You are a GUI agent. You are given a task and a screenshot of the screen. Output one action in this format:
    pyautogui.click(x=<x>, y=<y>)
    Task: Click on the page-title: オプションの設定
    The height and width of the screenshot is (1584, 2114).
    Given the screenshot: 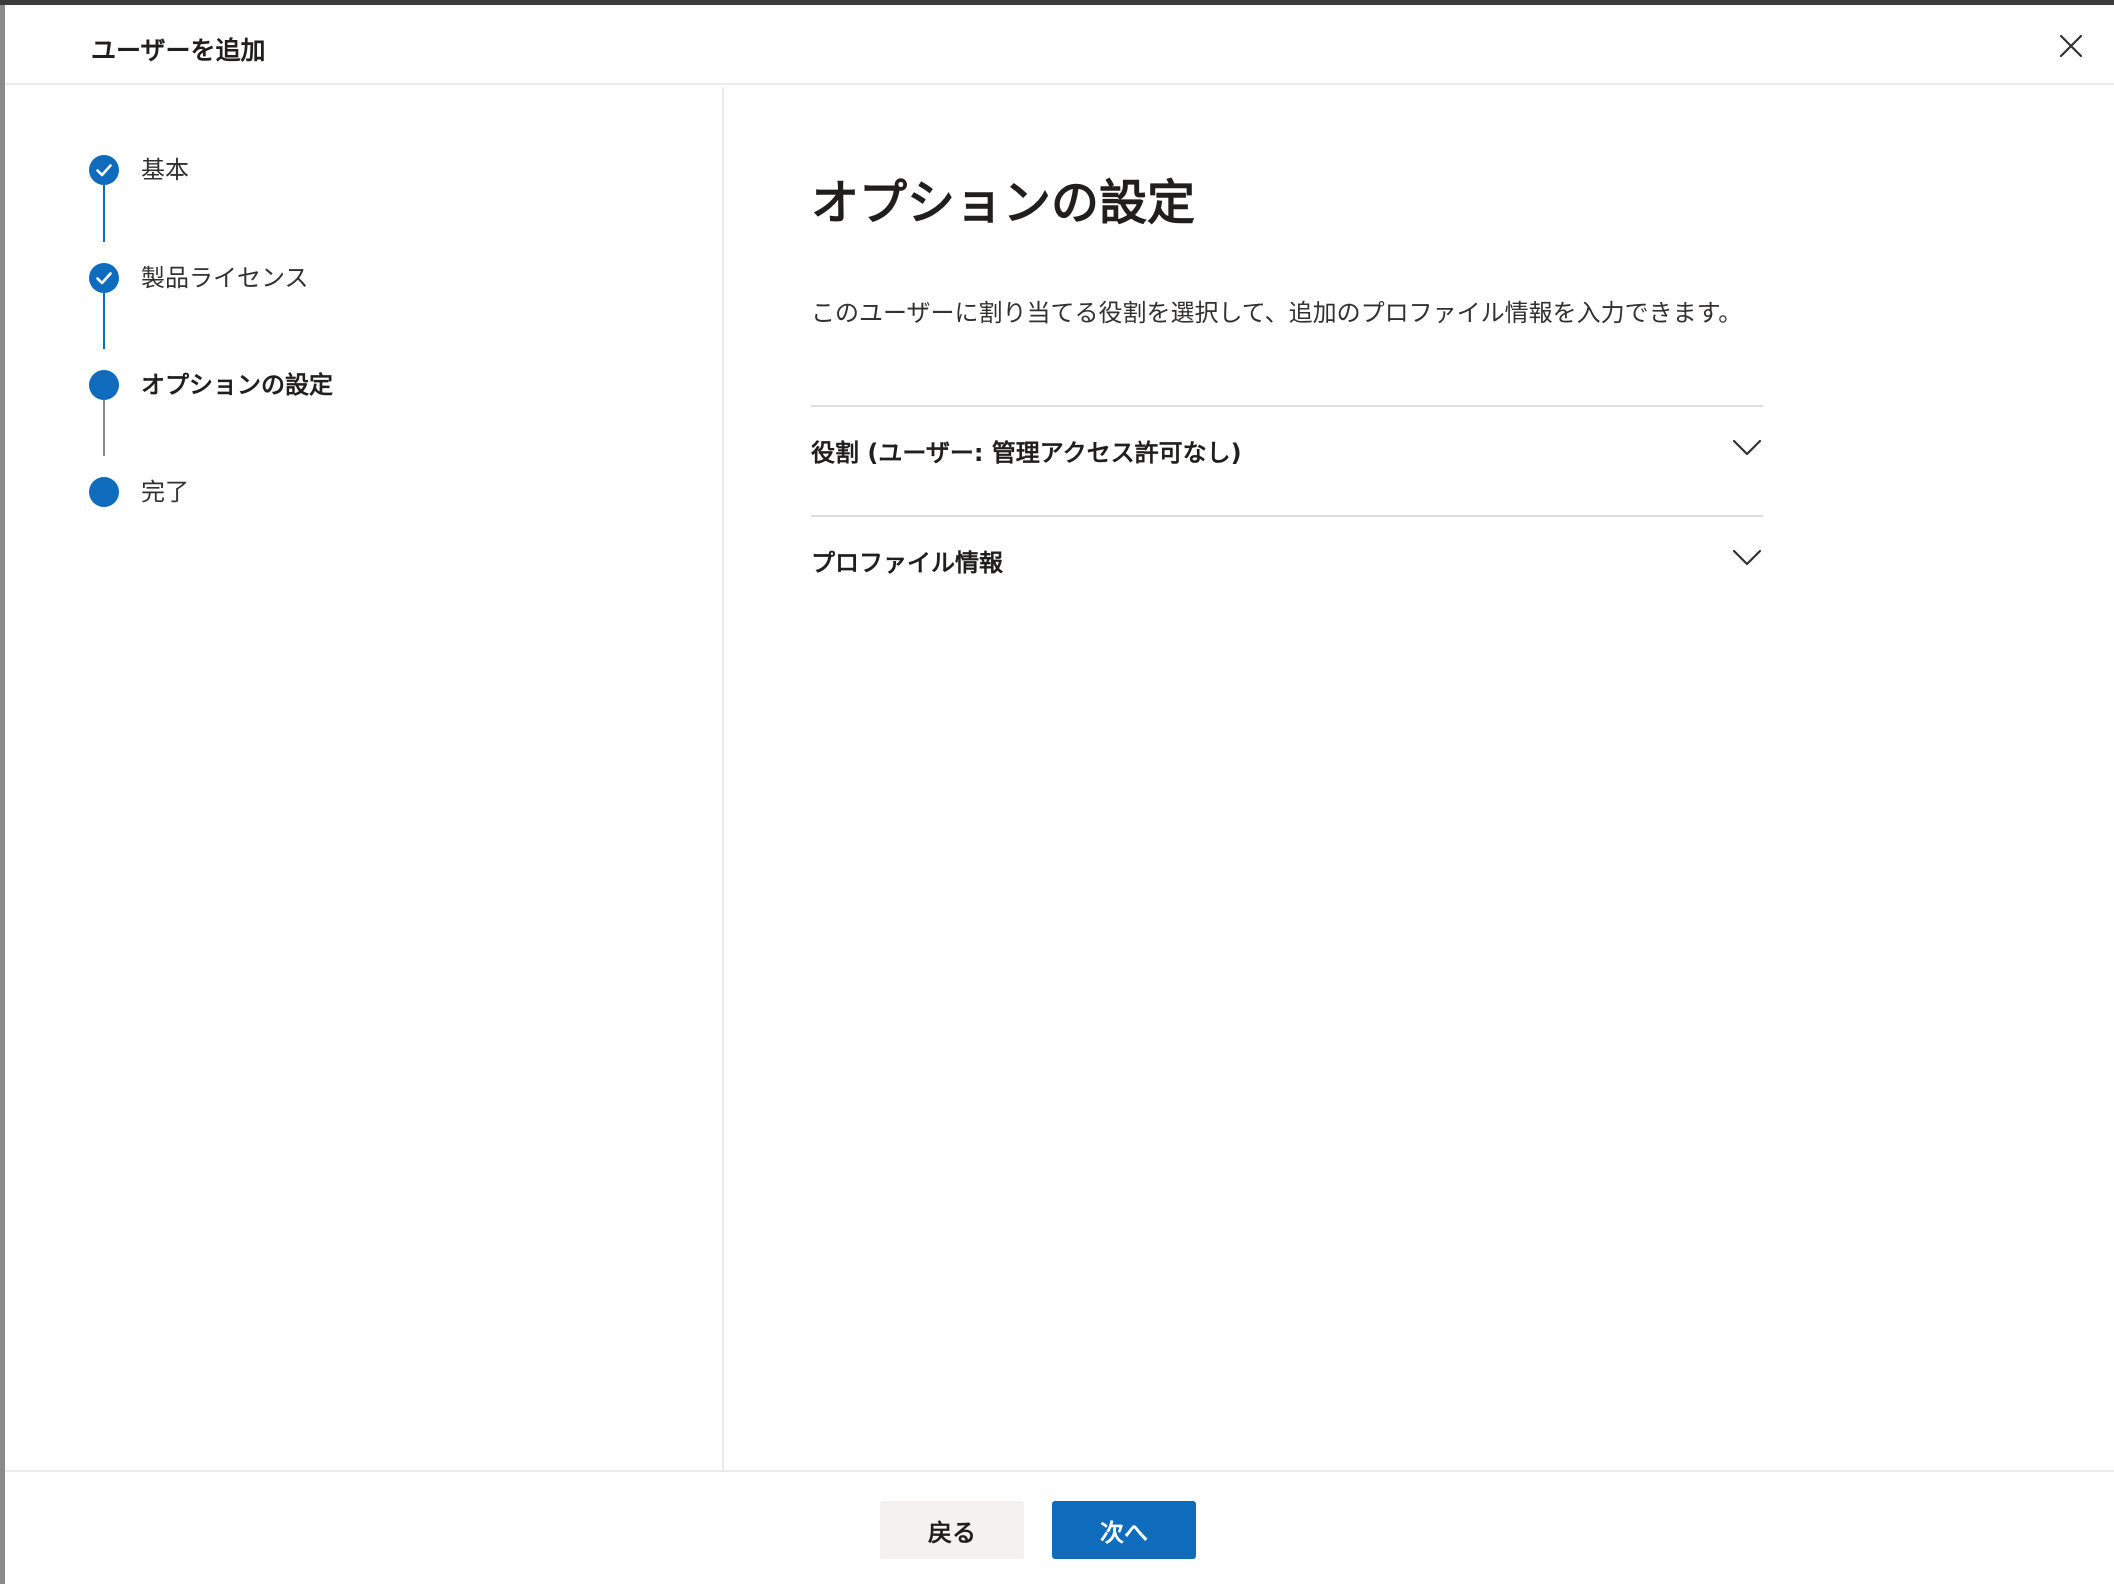 What is the action you would take?
    pyautogui.click(x=1003, y=203)
    